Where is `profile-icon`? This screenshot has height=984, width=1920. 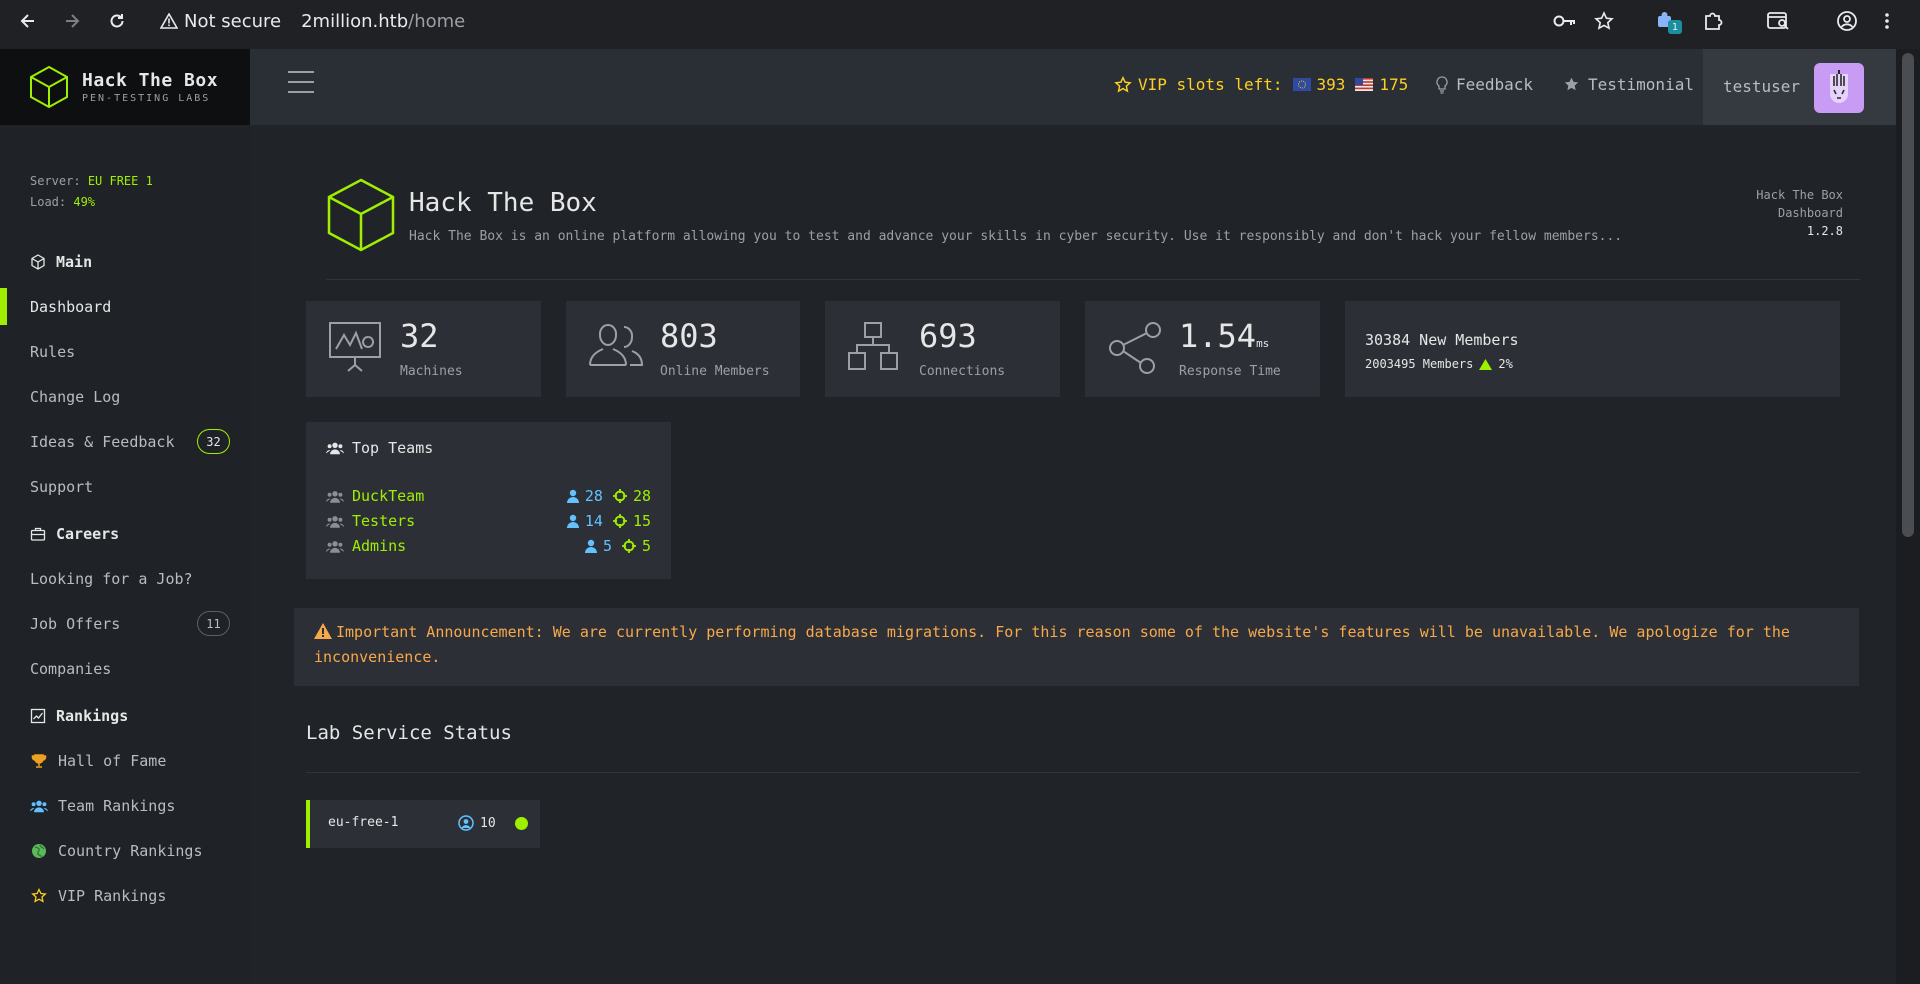 profile-icon is located at coordinates (1847, 21).